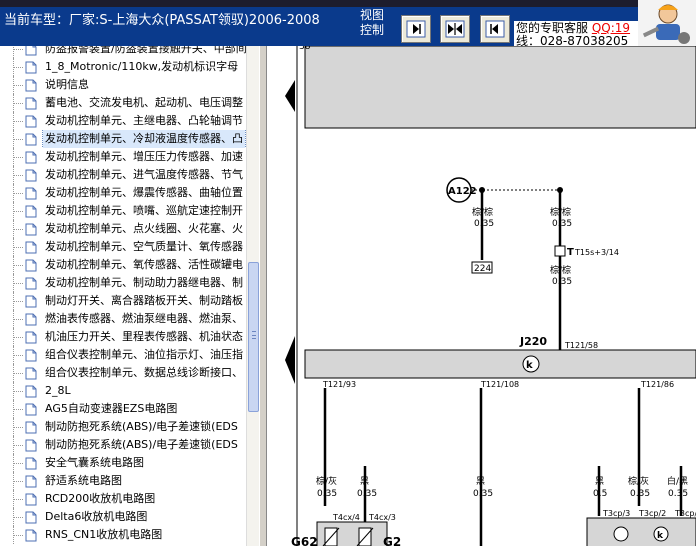 The height and width of the screenshot is (546, 696). What do you see at coordinates (100, 498) in the screenshot?
I see `tree-item-label: RCD200收放机电路图` at bounding box center [100, 498].